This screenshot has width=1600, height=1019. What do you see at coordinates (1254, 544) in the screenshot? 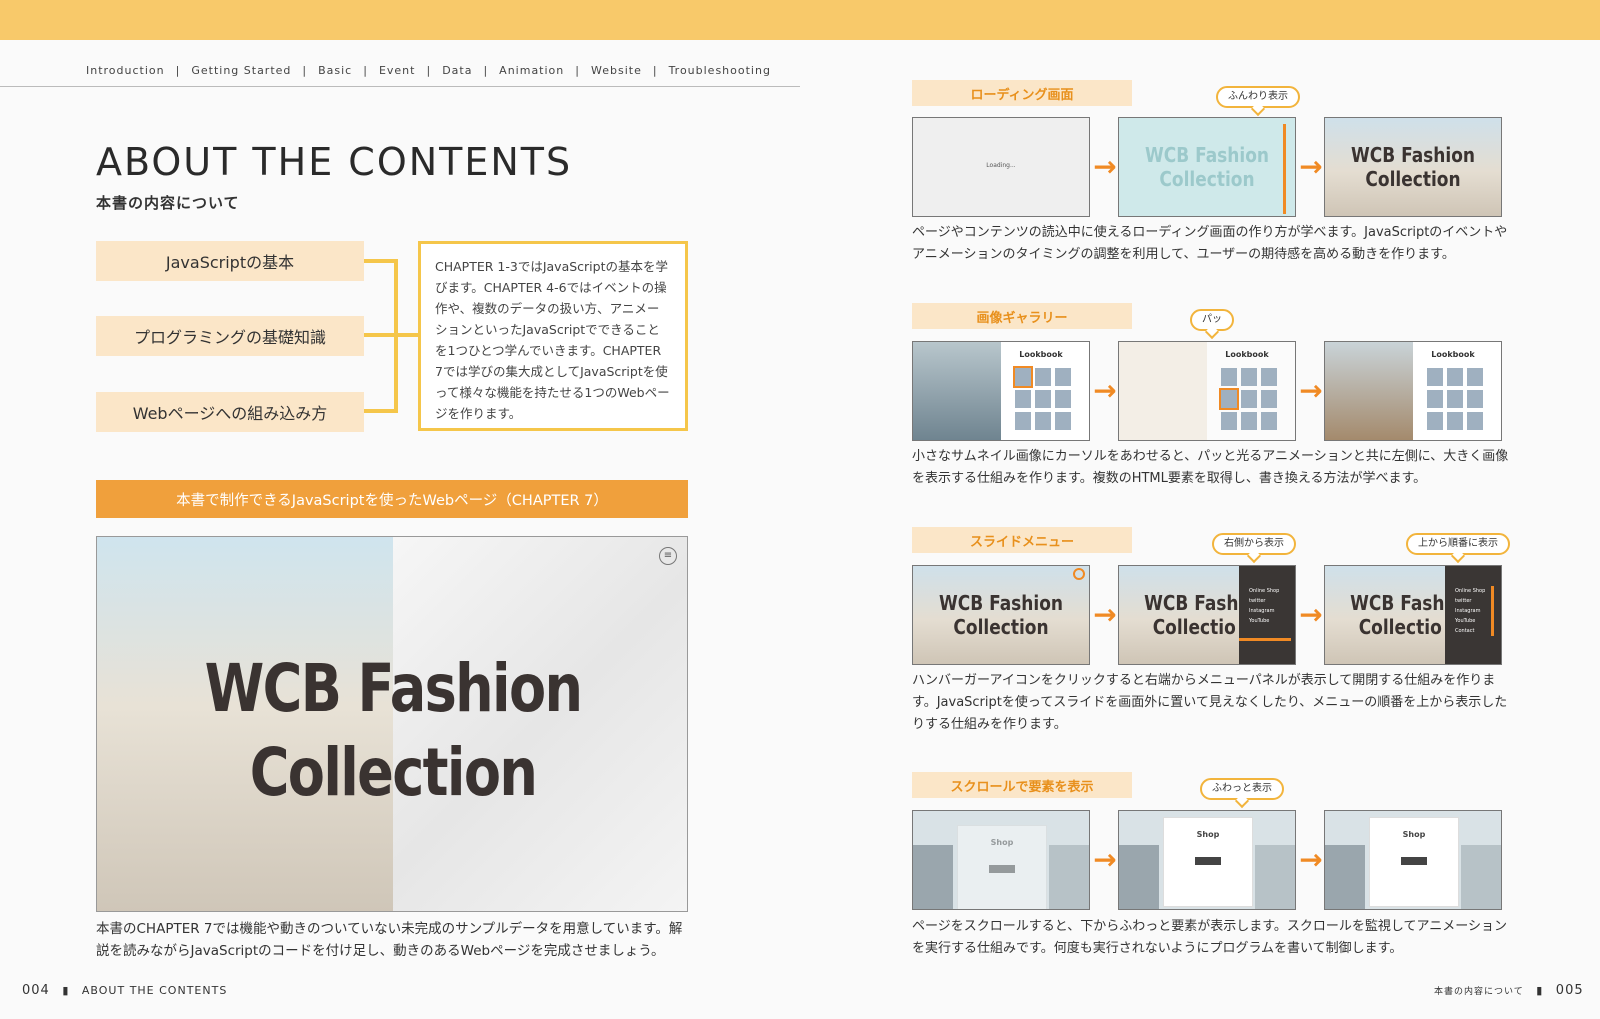
I see `bubble-from-right: 右側から表示` at bounding box center [1254, 544].